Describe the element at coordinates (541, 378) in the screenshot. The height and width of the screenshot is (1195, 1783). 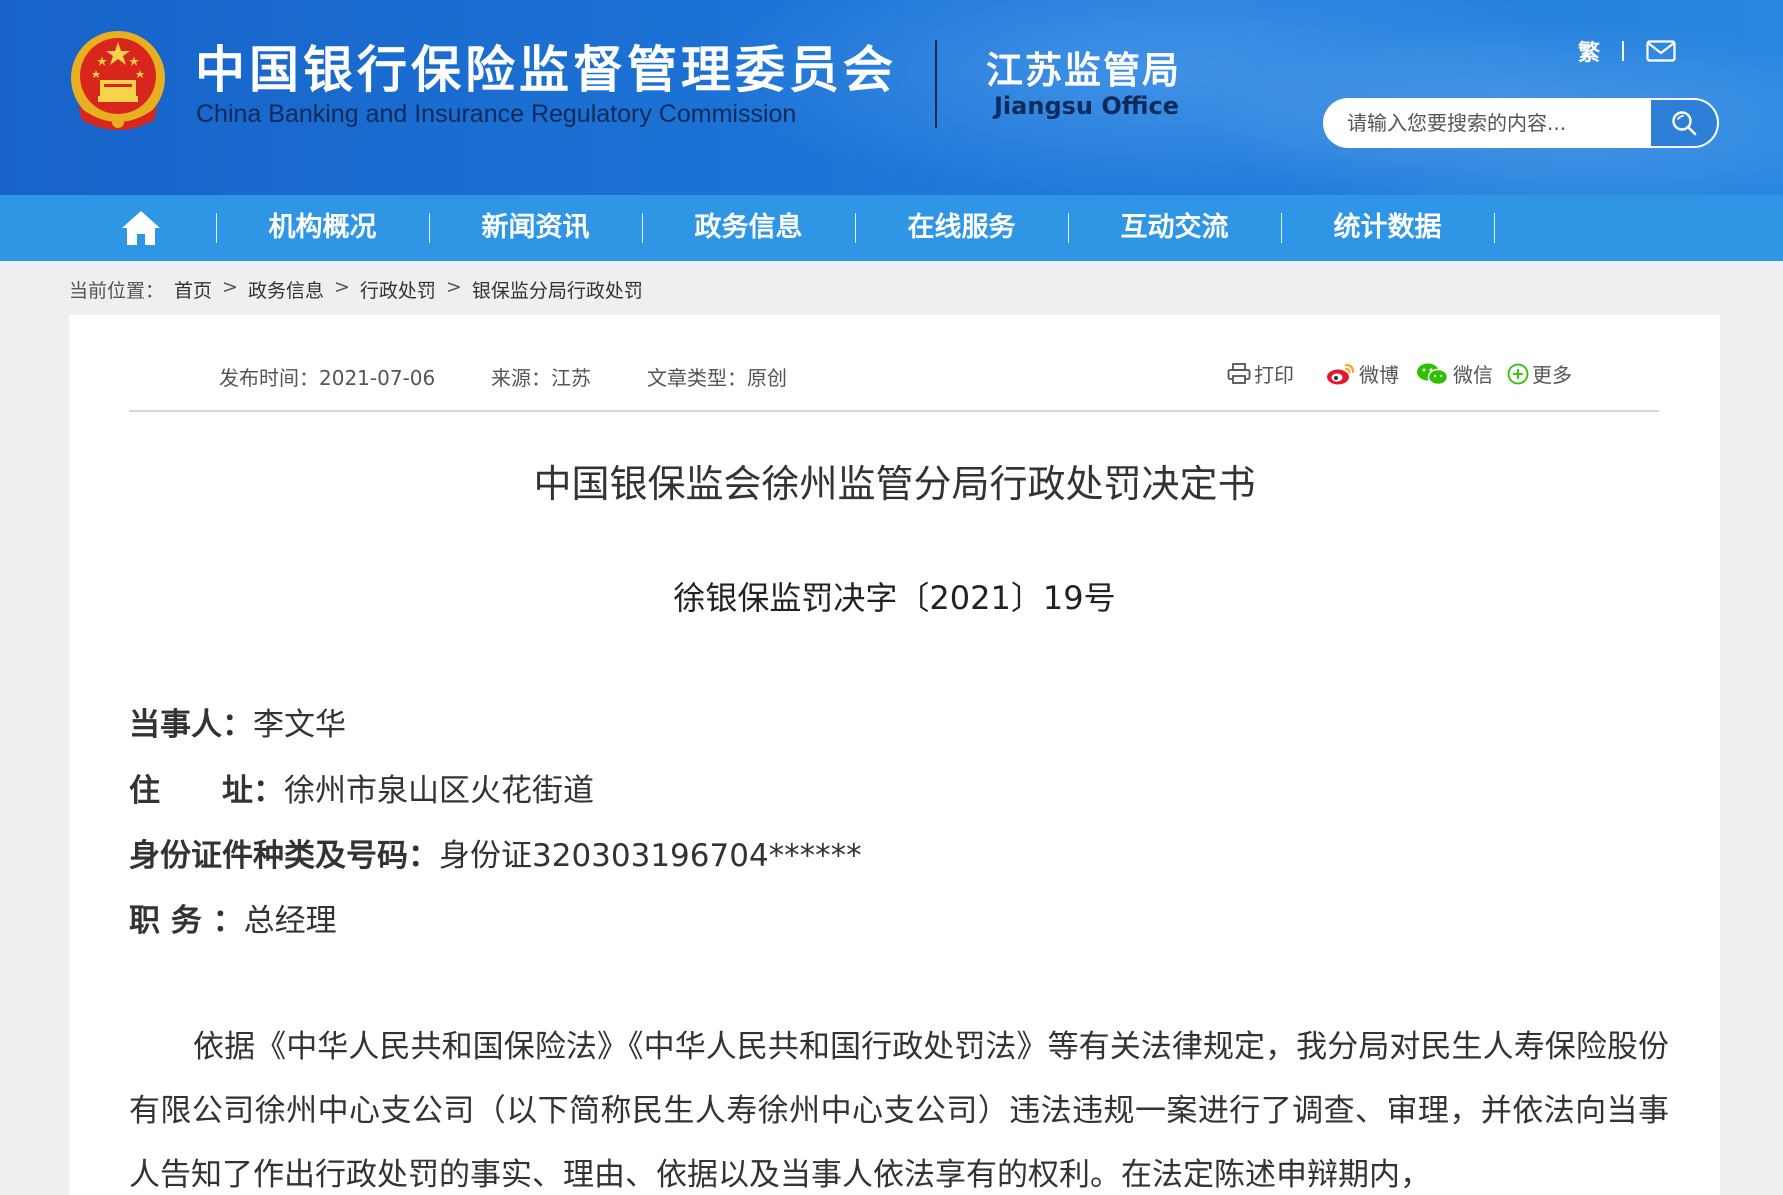
I see `article-source: 来源：江苏` at that location.